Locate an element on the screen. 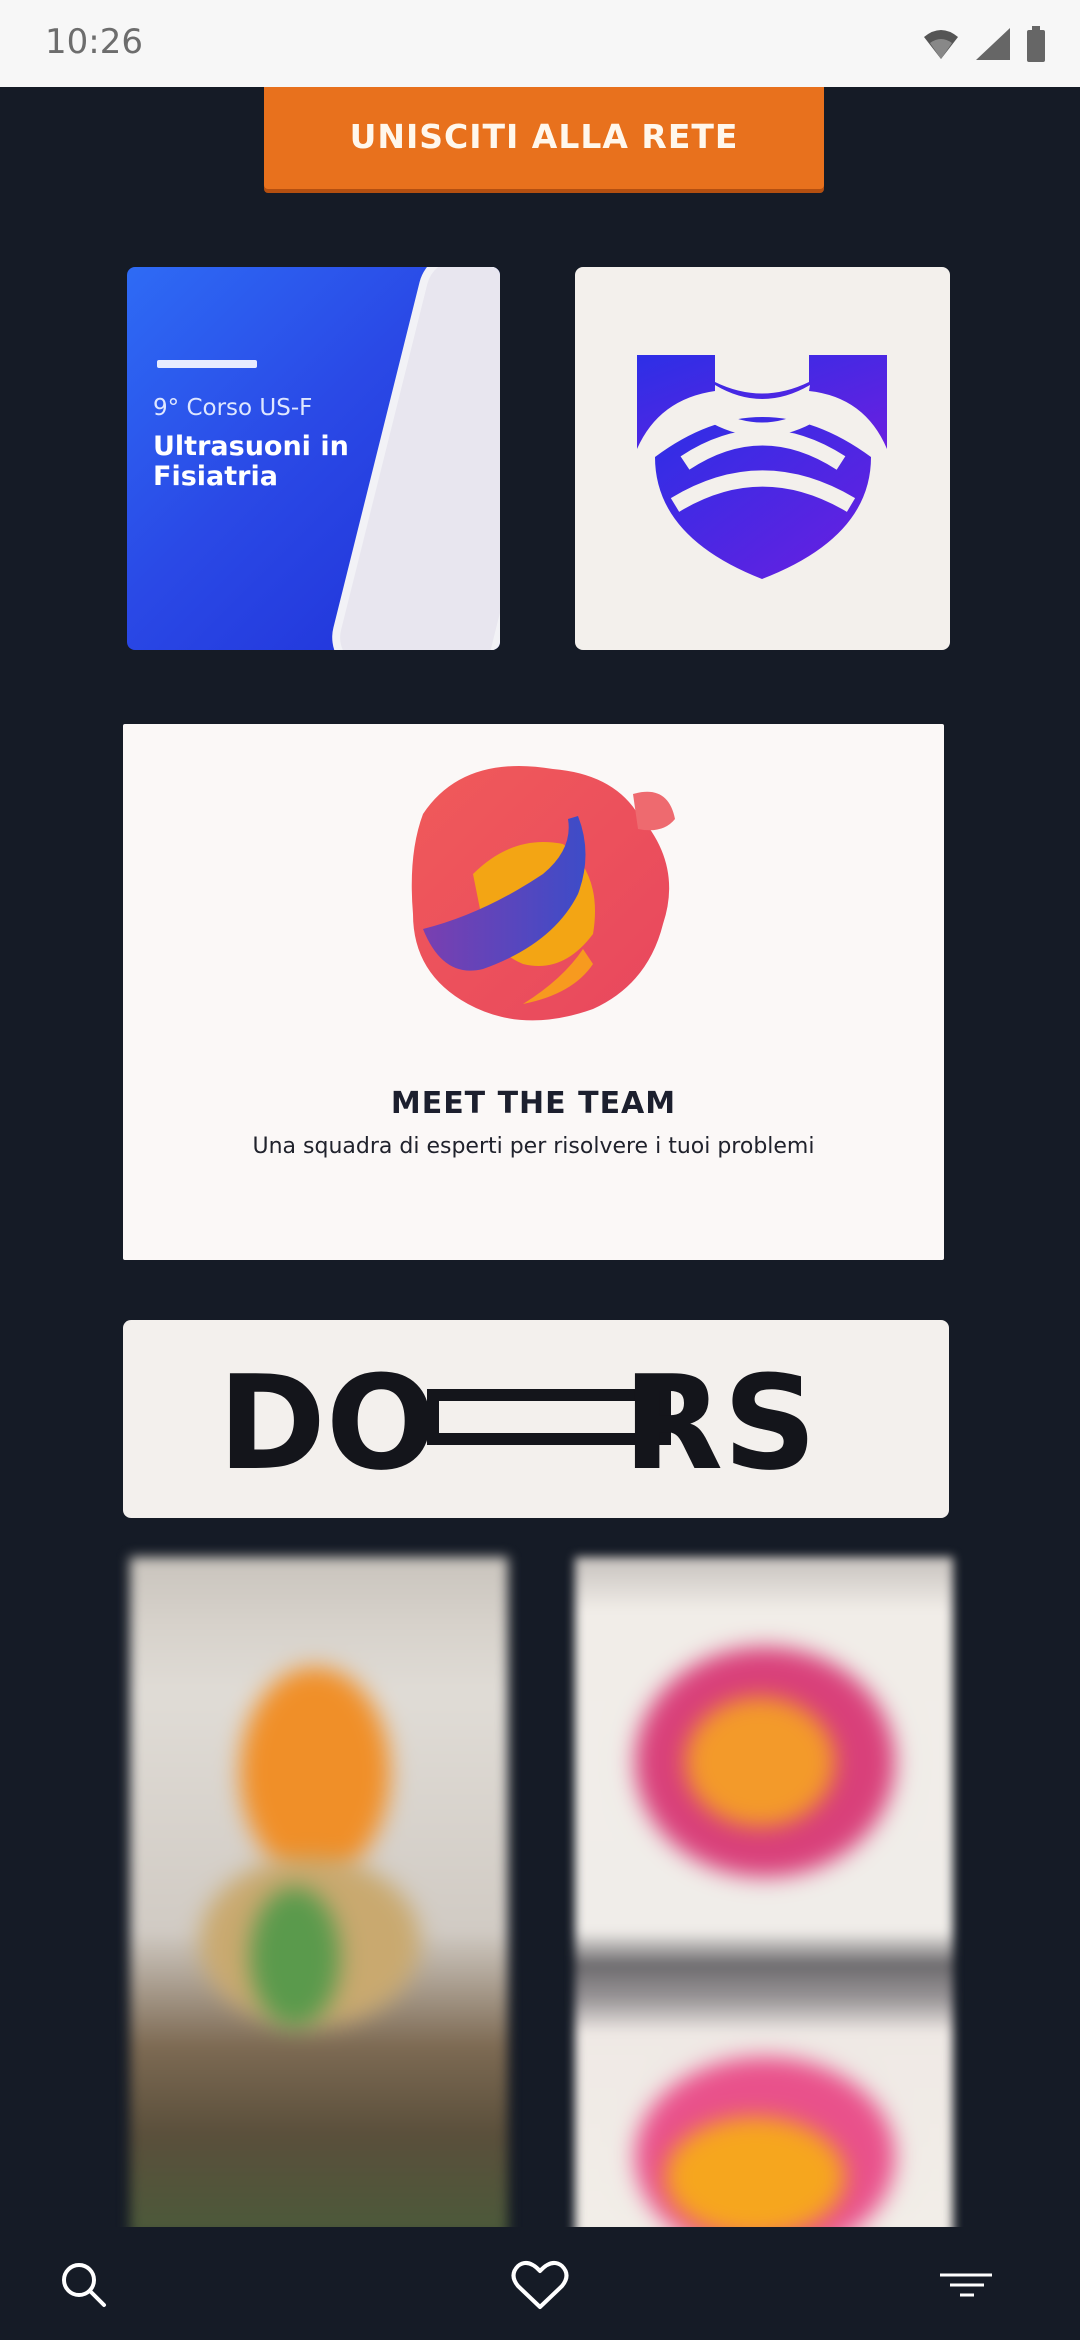 The image size is (1080, 2340). search-icon is located at coordinates (84, 2285).